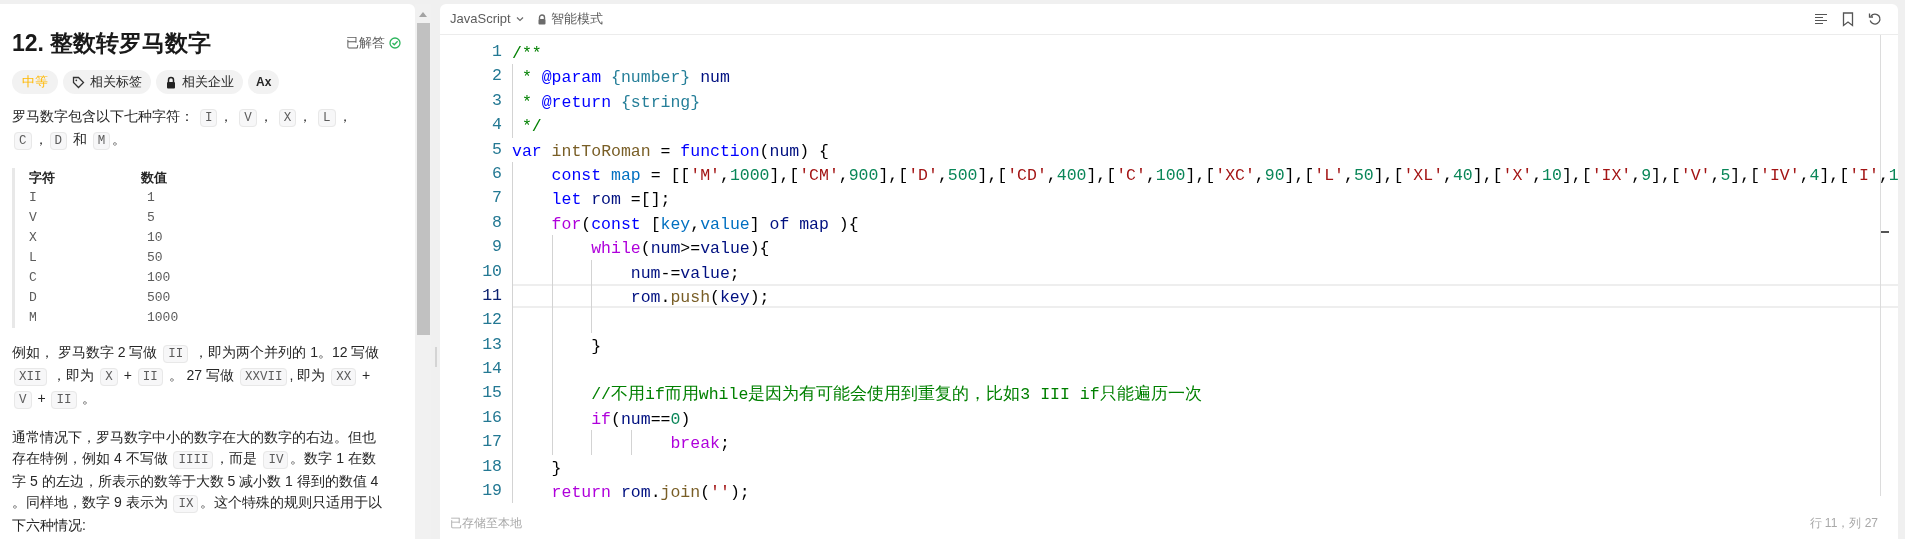  What do you see at coordinates (155, 238) in the screenshot?
I see `table-cell-text: 10` at bounding box center [155, 238].